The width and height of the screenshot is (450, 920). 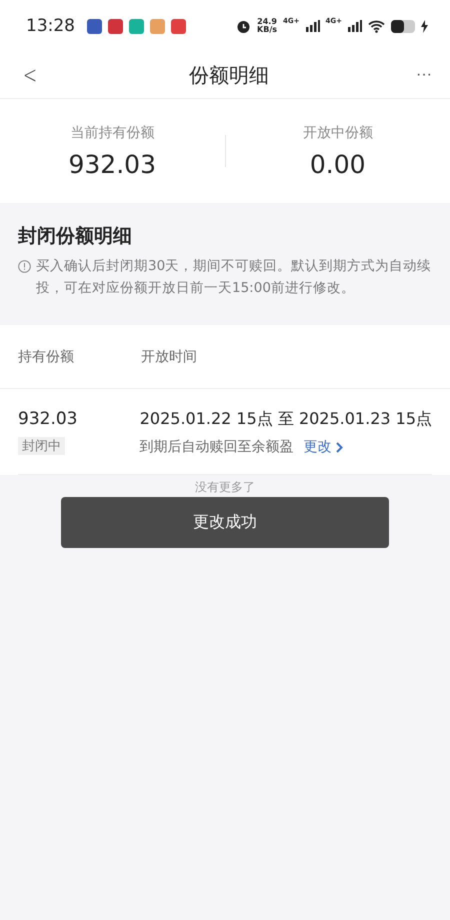 I want to click on status-tag: 封闭中, so click(x=41, y=446).